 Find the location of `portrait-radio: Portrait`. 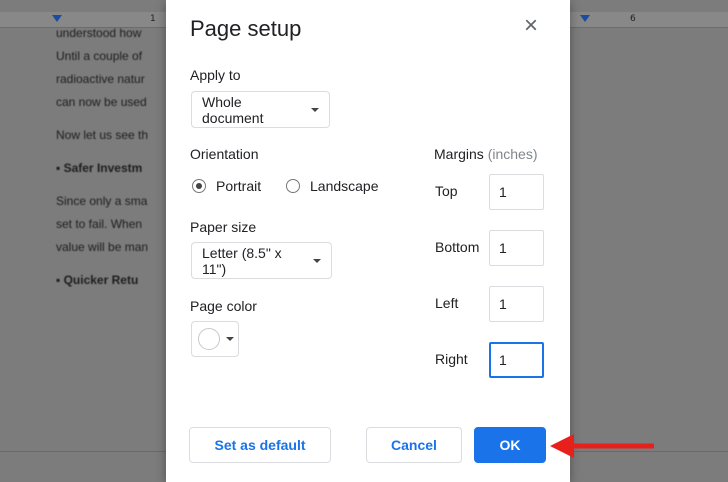

portrait-radio: Portrait is located at coordinates (226, 186).